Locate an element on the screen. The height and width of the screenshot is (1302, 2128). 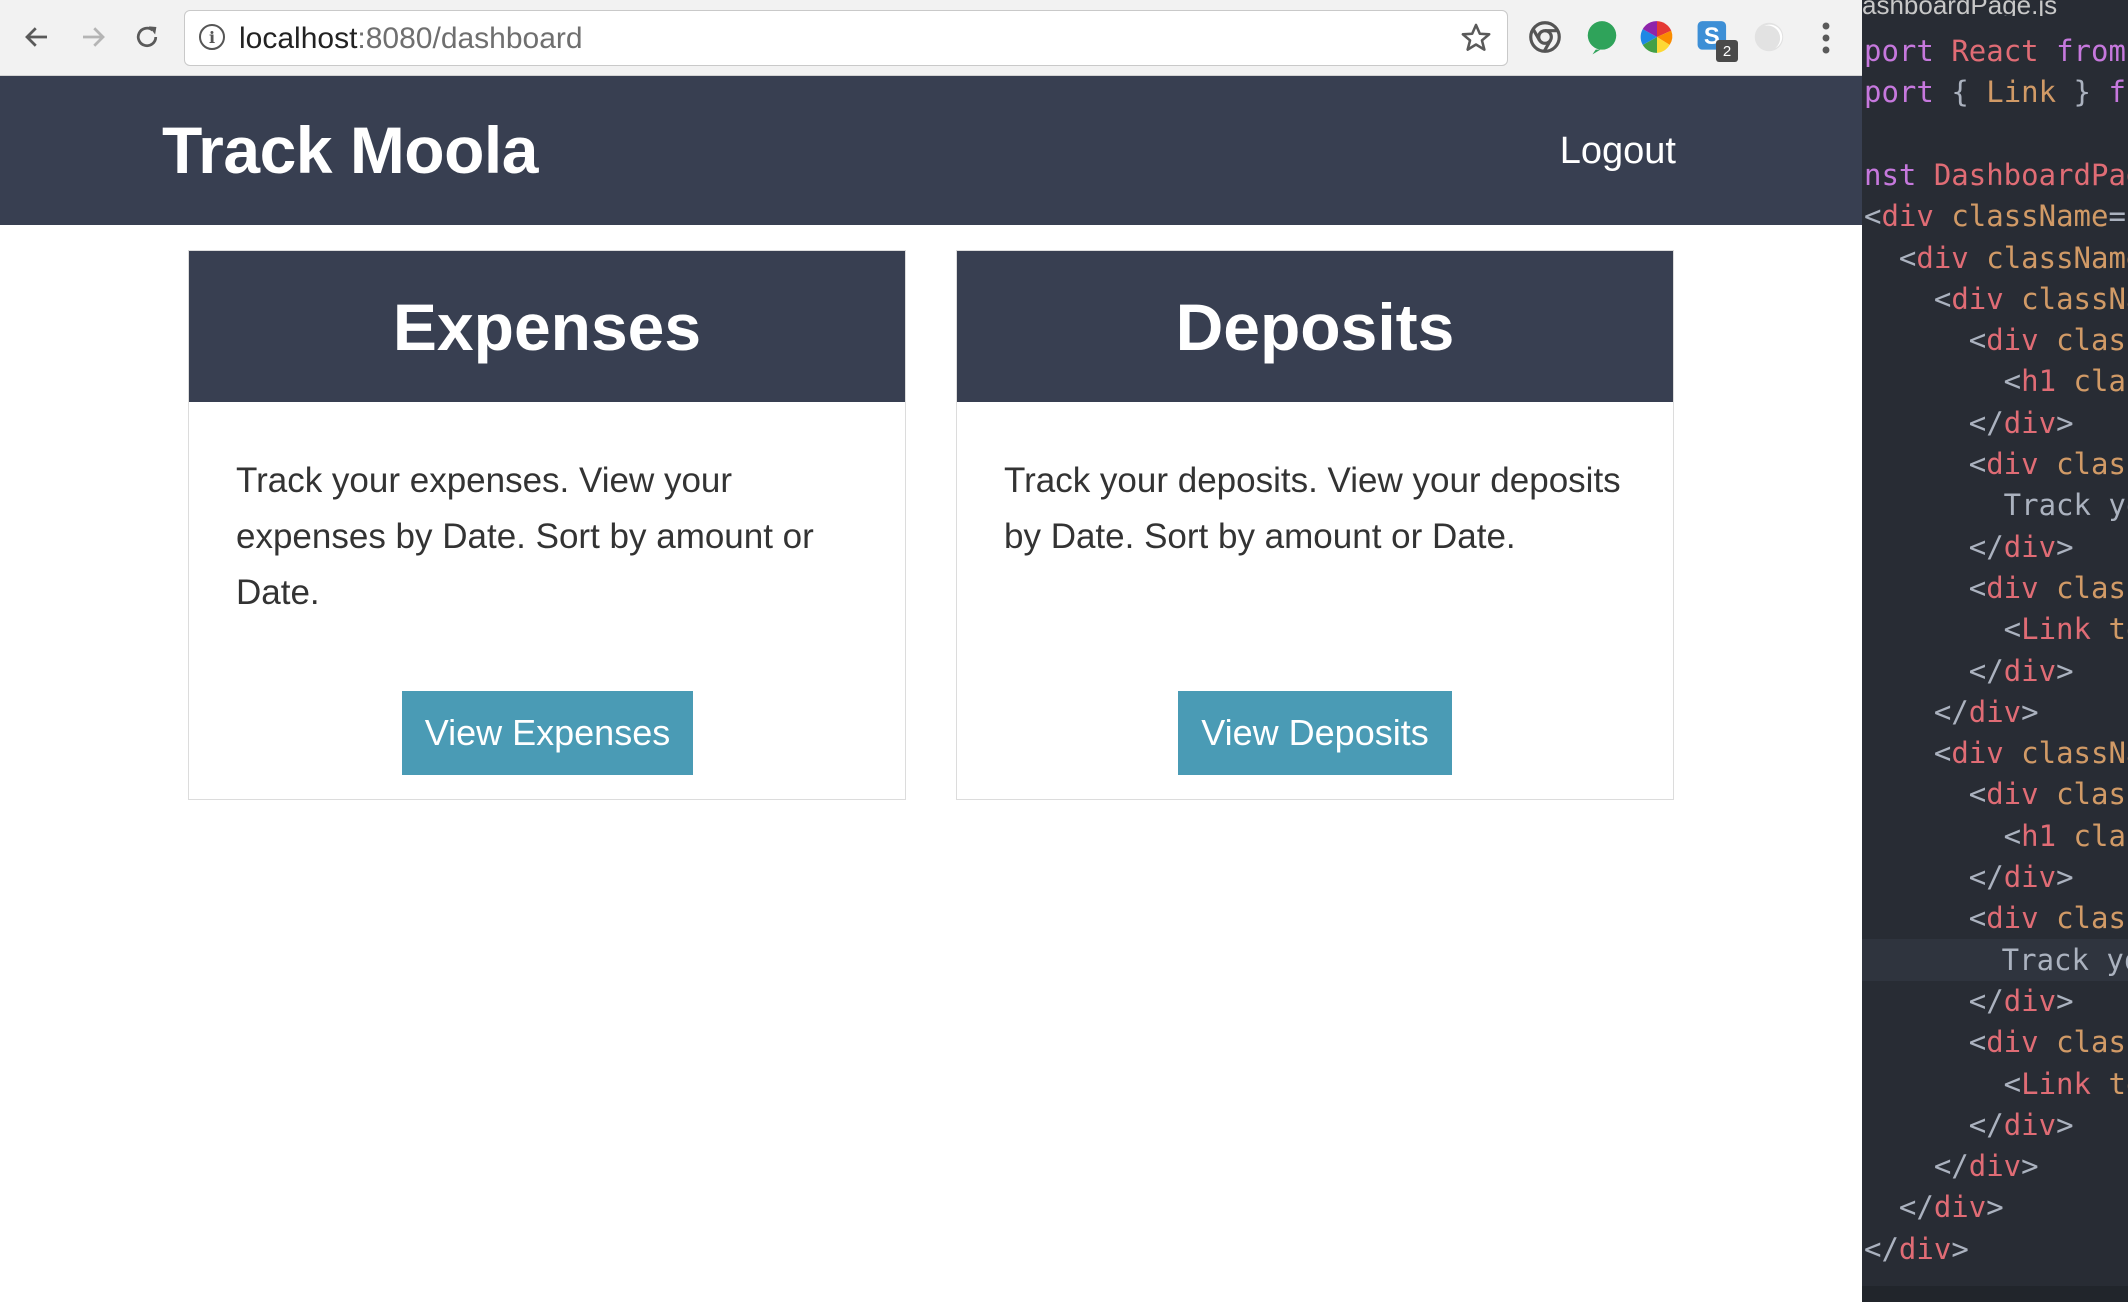
url-text: localhost:8080/dashboard is located at coordinates (411, 39).